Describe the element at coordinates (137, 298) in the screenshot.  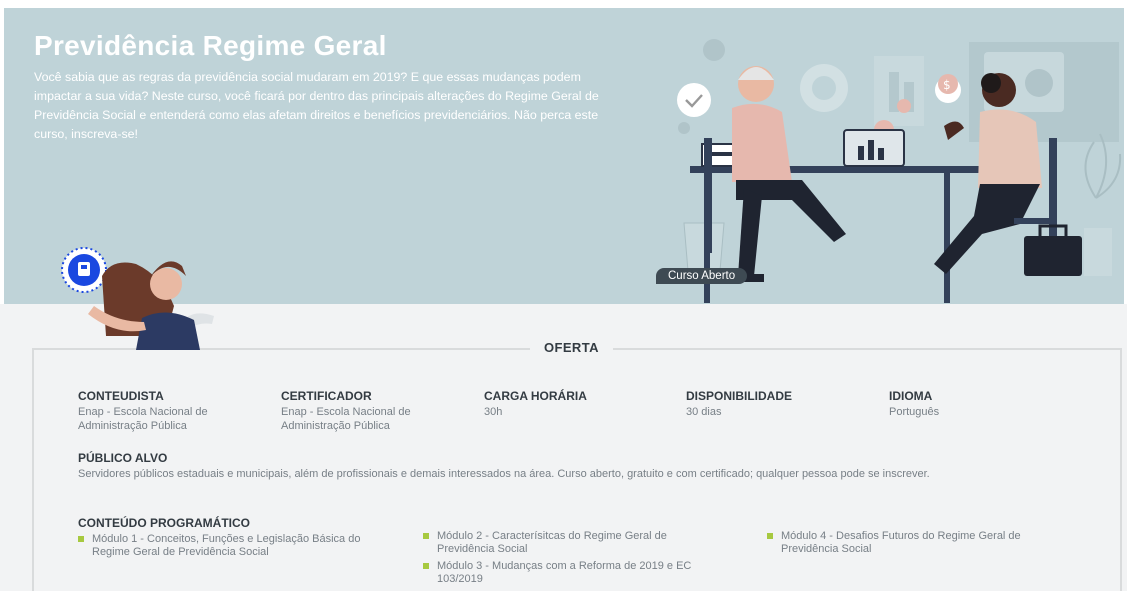
I see `presenter-woman-illustration` at that location.